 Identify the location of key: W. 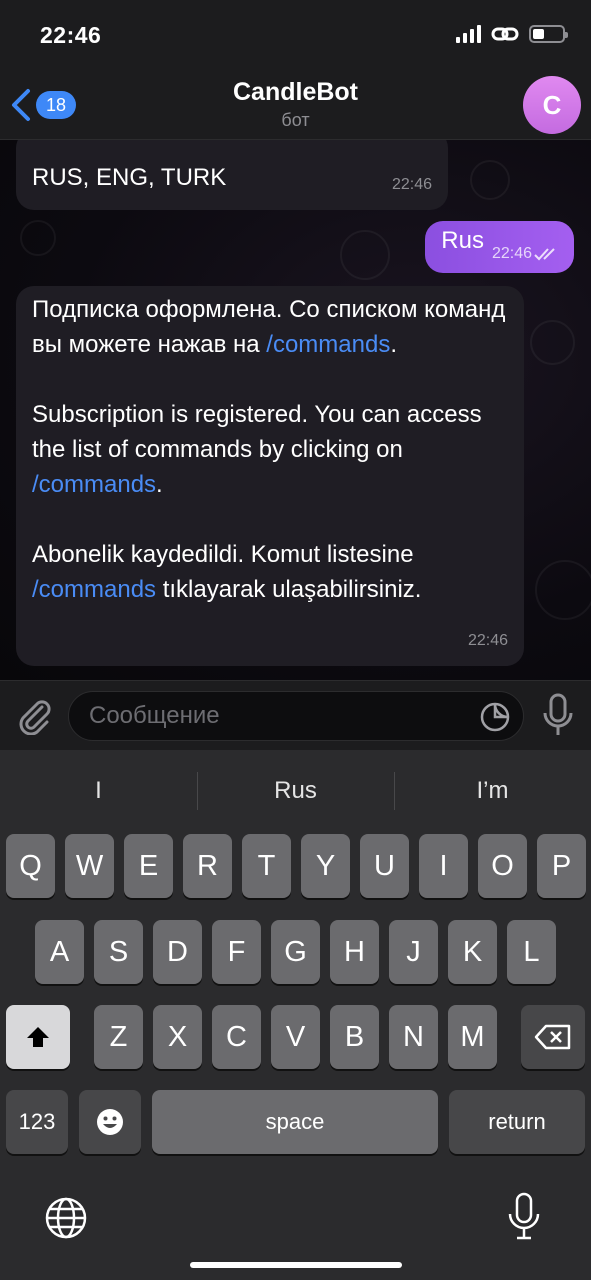
(89, 866).